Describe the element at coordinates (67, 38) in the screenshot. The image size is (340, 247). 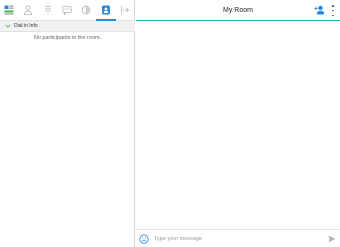
I see `empty-participants-message: No participants in the room.` at that location.